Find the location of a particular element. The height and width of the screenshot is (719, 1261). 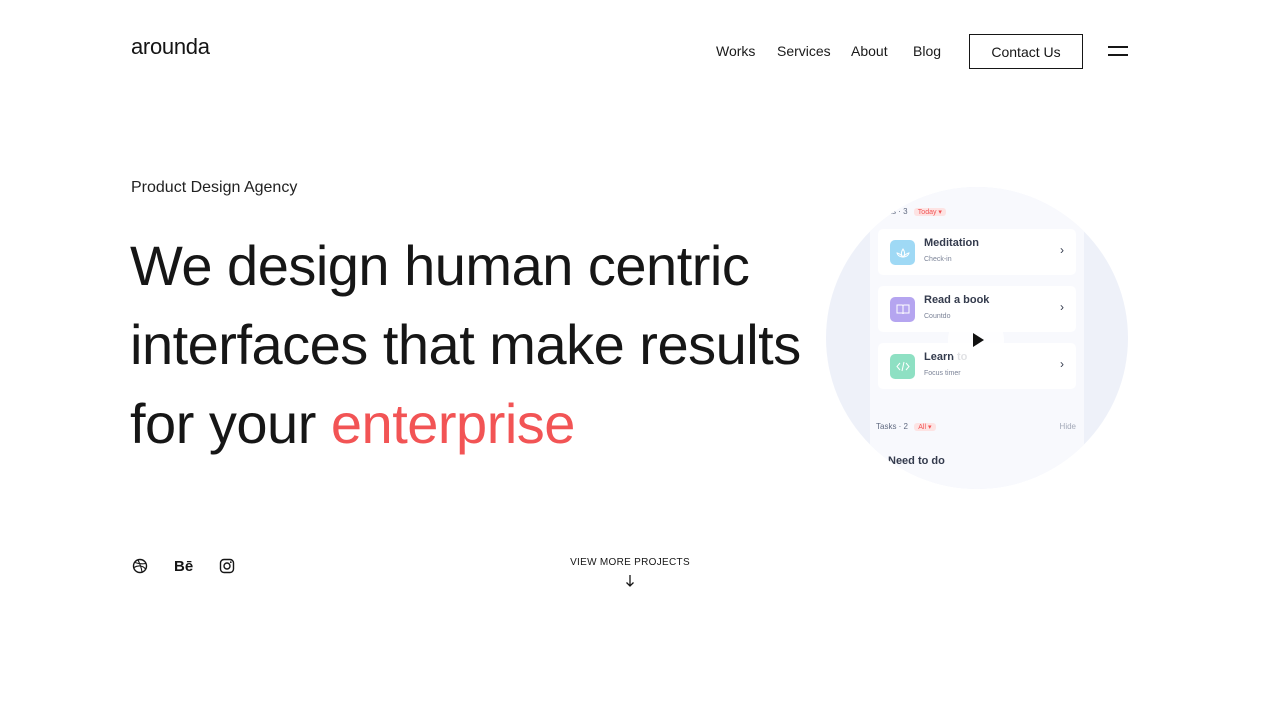

tasks-header: Tasks · 2 All ▾ is located at coordinates (906, 426).